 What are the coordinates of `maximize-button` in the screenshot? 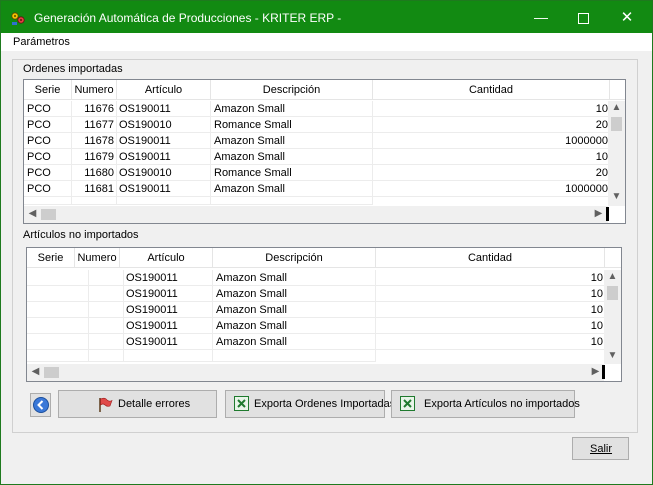 It's located at (583, 17).